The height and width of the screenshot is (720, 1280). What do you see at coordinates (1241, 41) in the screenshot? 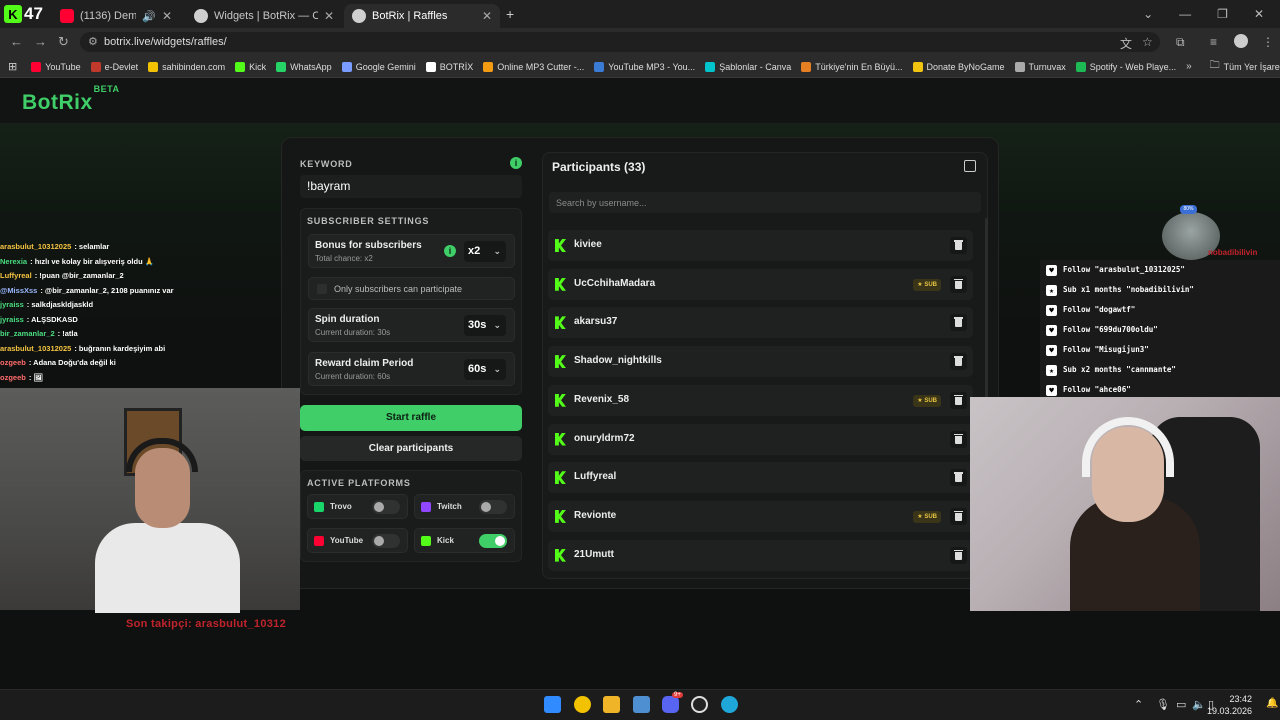
I see `profile-avatar` at bounding box center [1241, 41].